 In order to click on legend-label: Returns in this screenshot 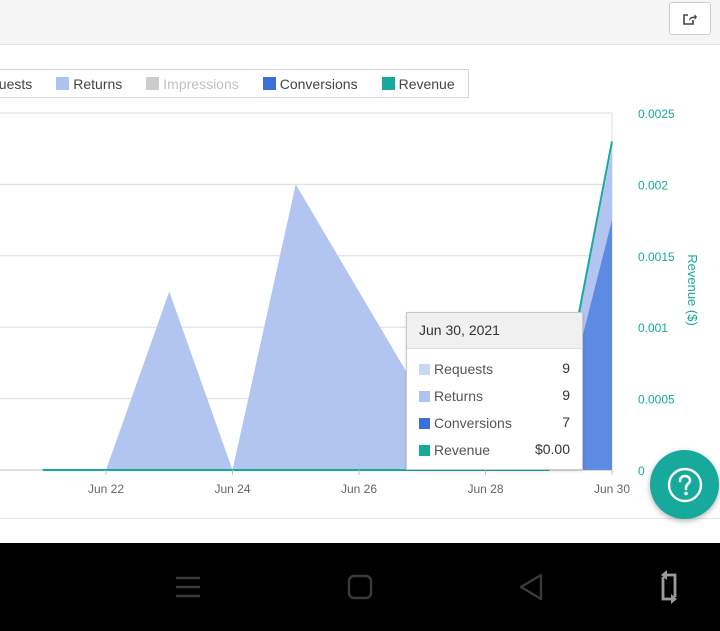, I will do `click(98, 83)`.